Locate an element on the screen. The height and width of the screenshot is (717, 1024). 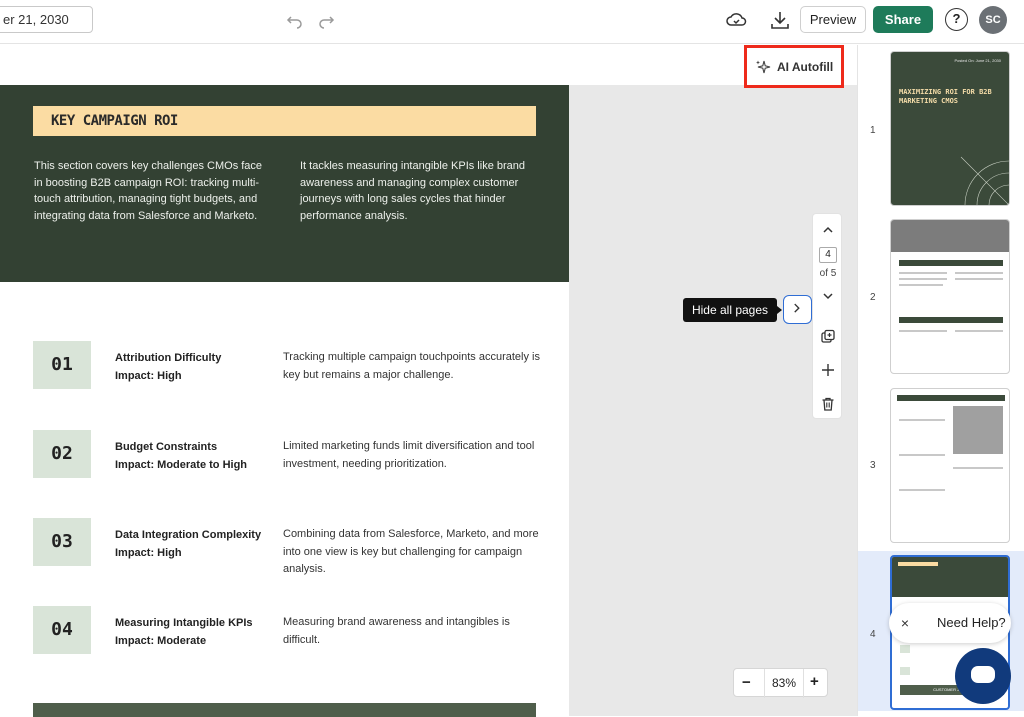
add-page-icon is located at coordinates (828, 370).